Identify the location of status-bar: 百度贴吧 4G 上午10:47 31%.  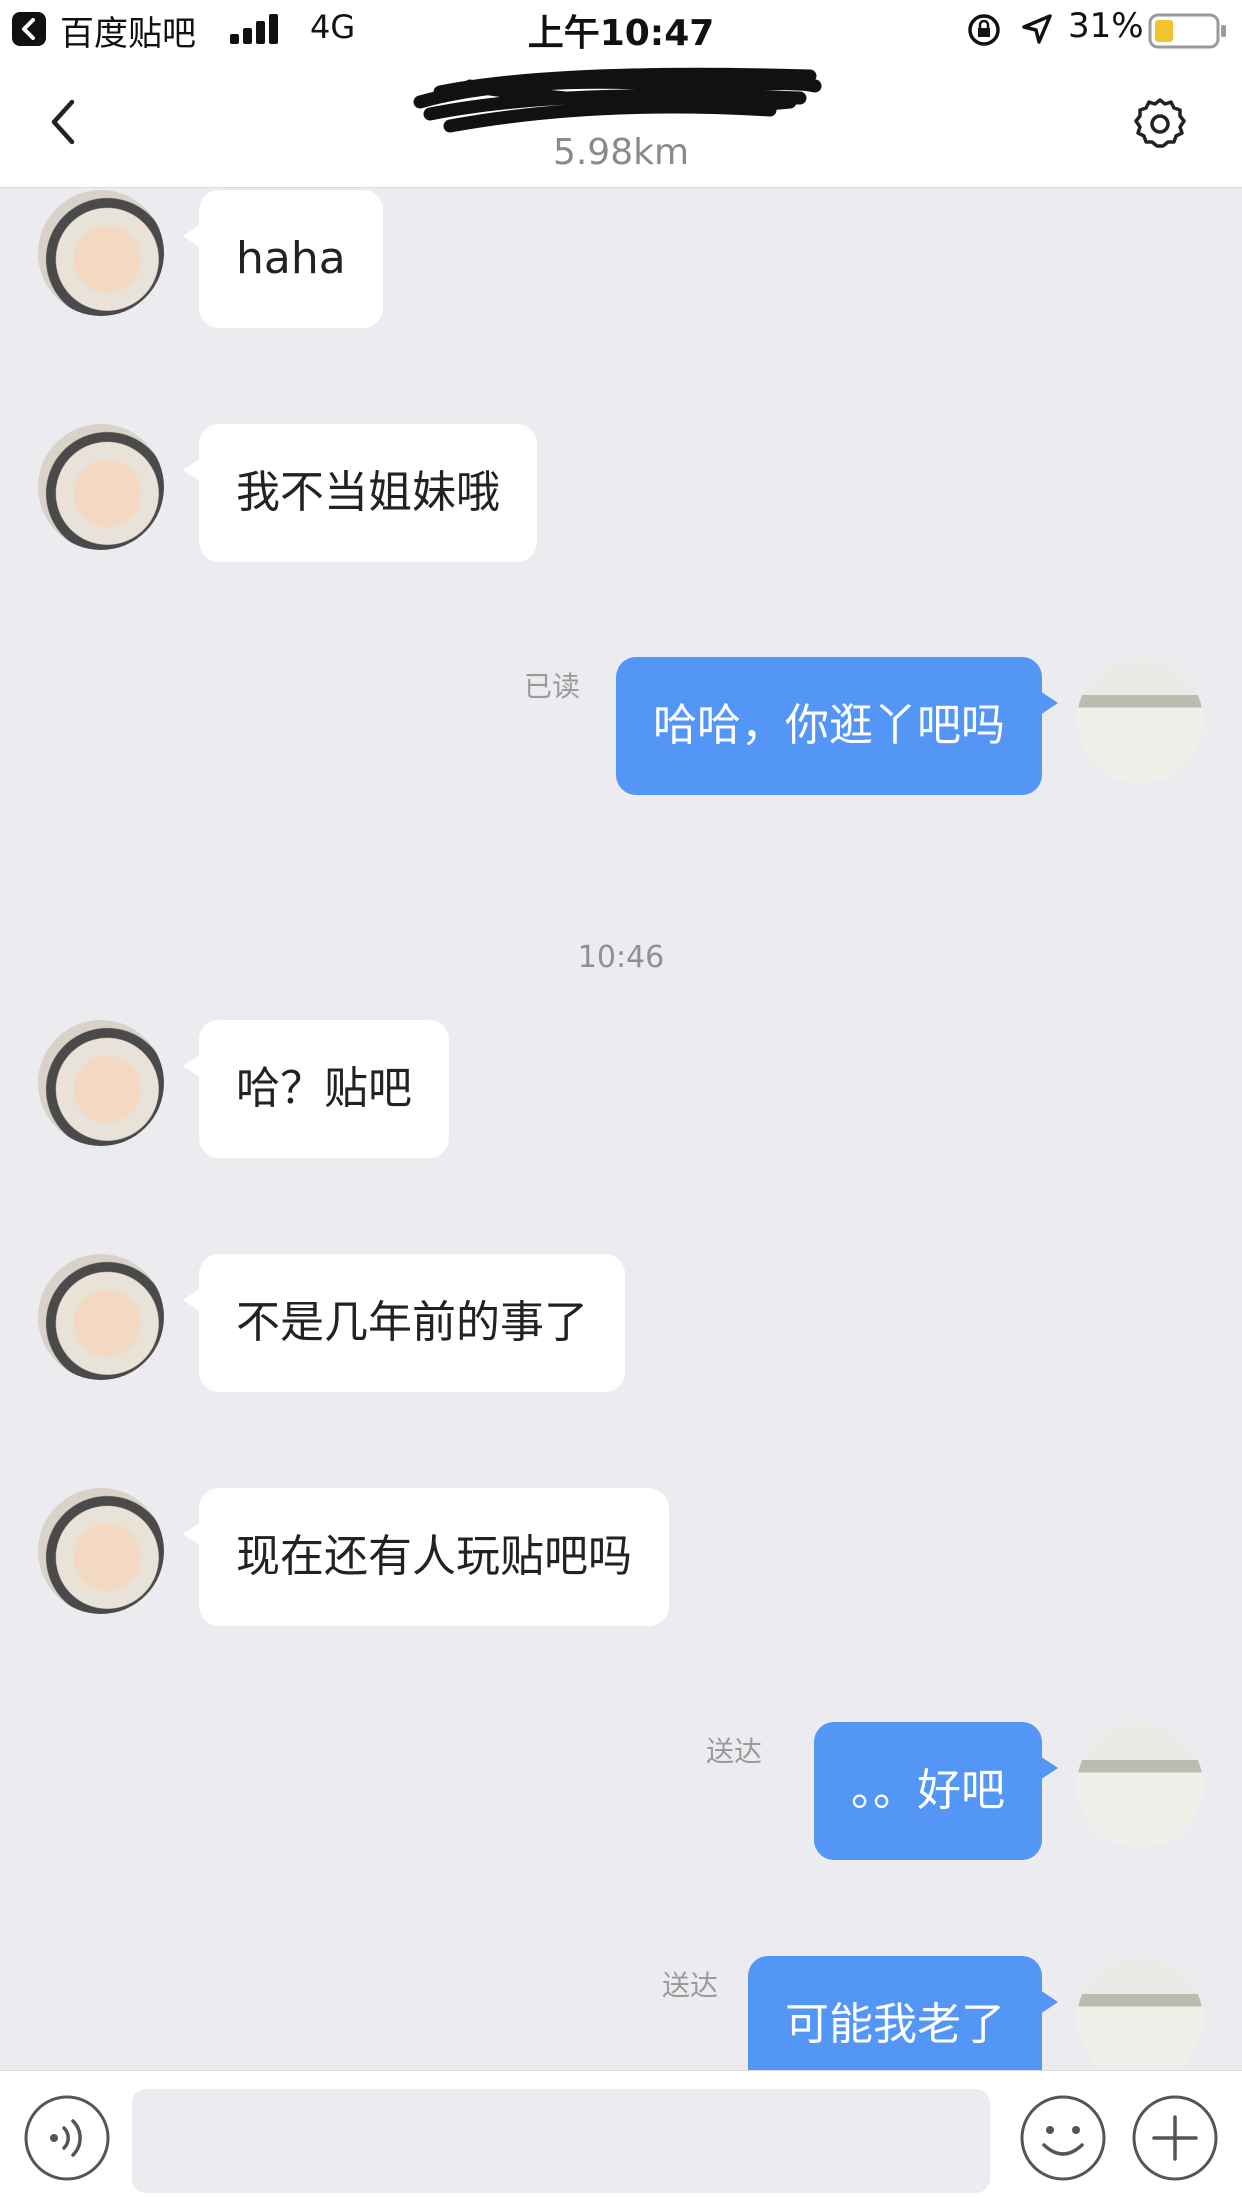
(621, 29).